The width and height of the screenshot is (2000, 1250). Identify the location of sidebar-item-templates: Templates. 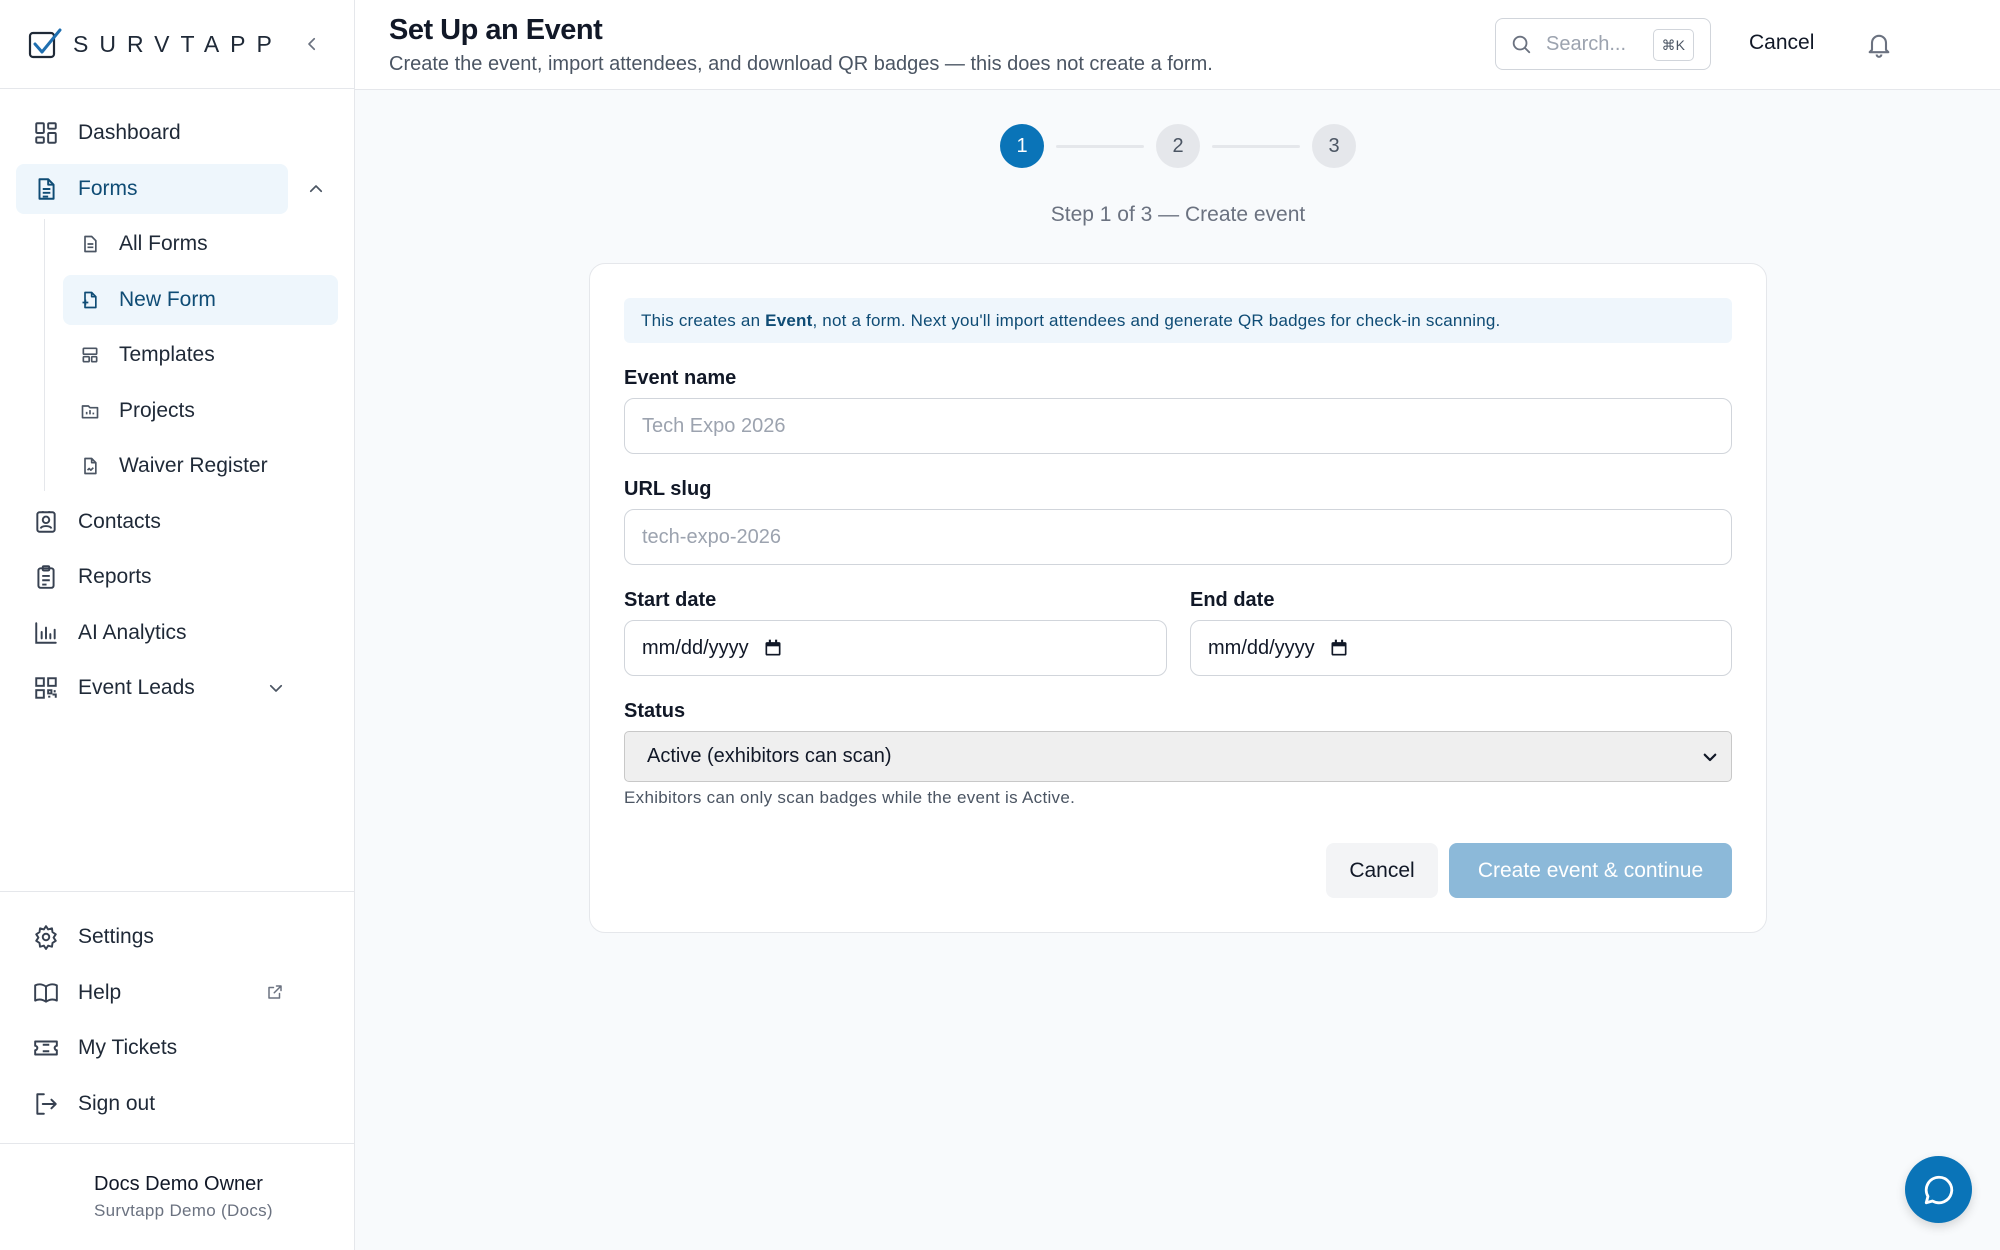
(200, 355).